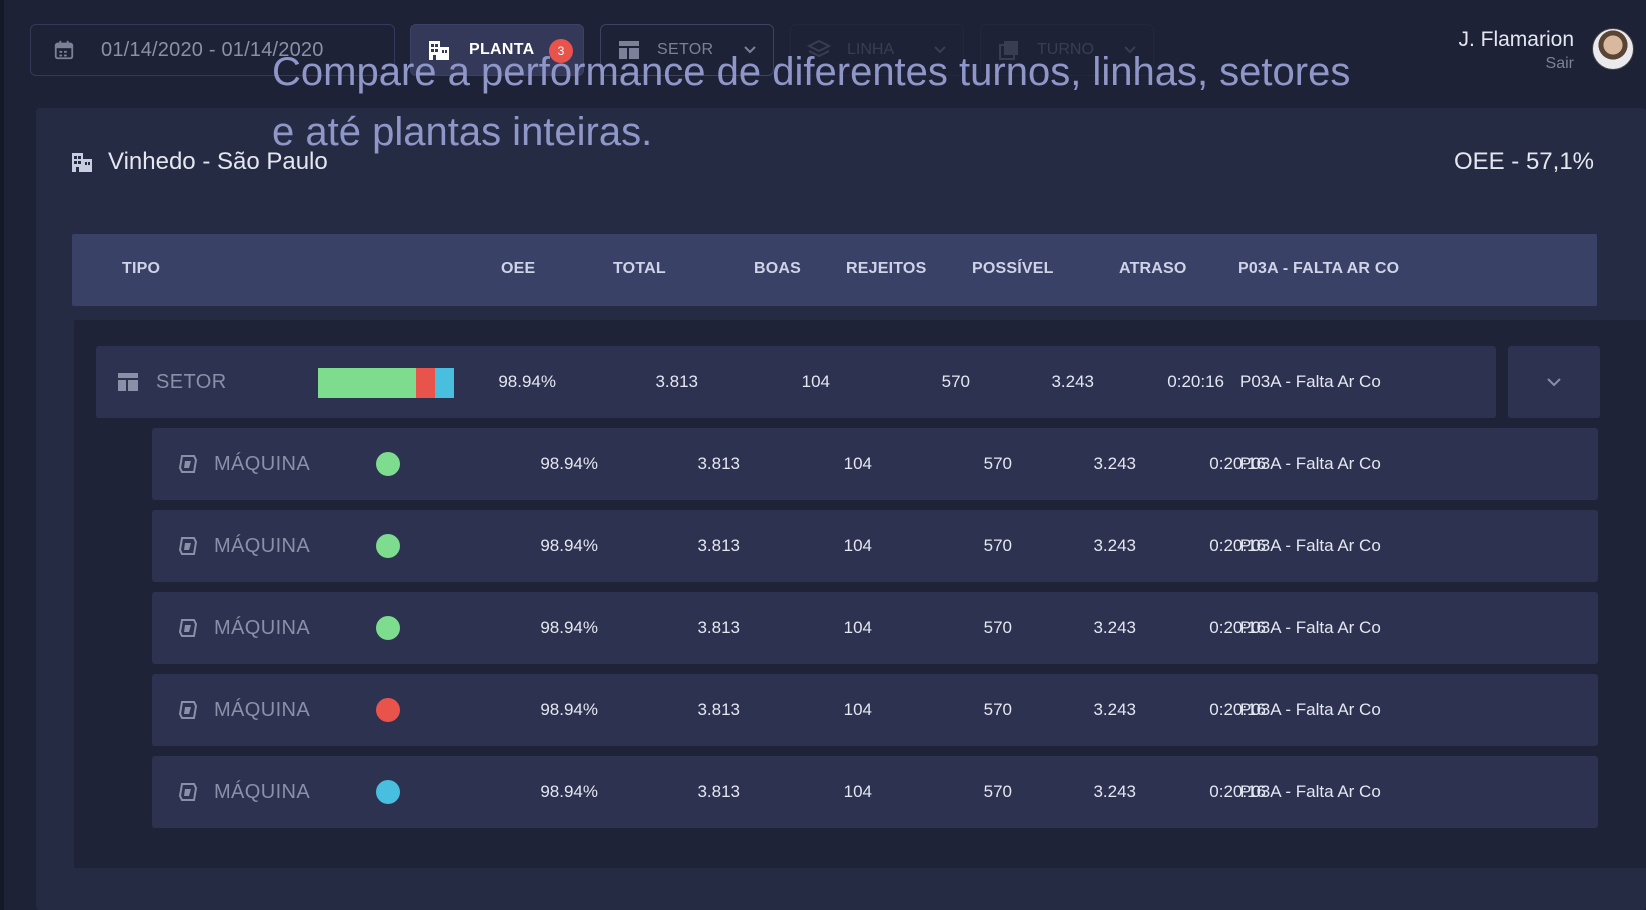 The width and height of the screenshot is (1646, 910). What do you see at coordinates (439, 50) in the screenshot?
I see `building-icon` at bounding box center [439, 50].